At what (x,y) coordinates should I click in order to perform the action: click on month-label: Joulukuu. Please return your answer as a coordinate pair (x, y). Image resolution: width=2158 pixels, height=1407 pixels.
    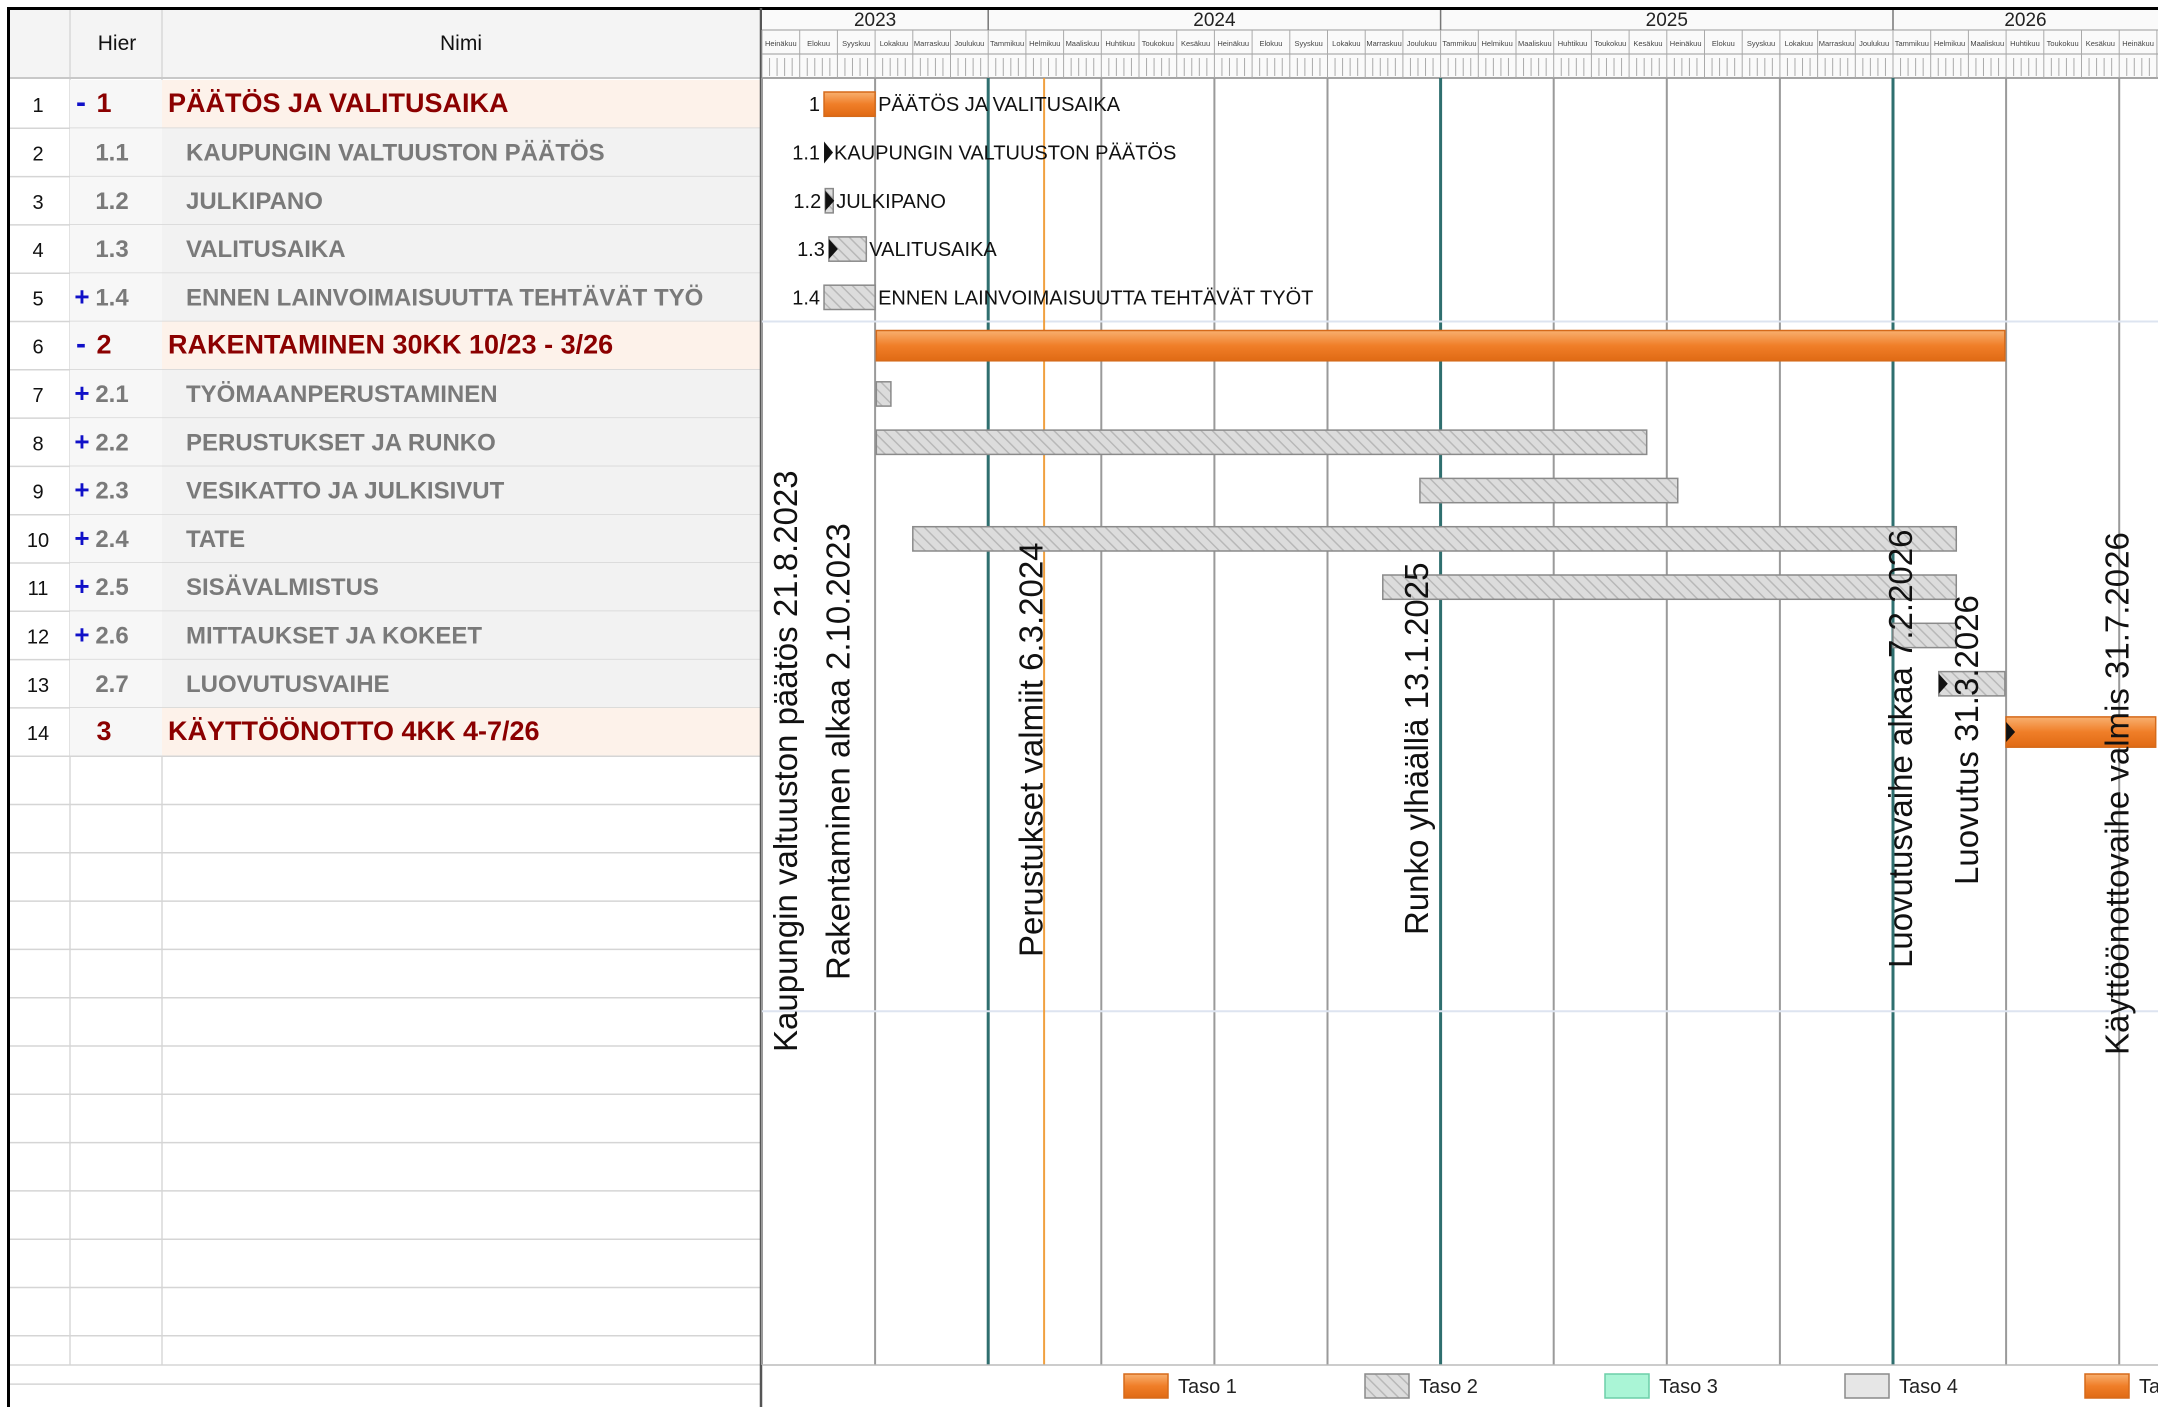
    Looking at the image, I should click on (969, 43).